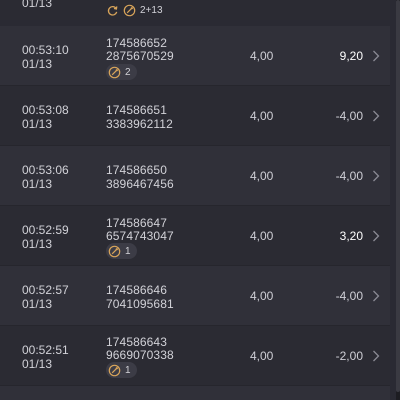  Describe the element at coordinates (195, 393) in the screenshot. I see `history-row-partial` at that location.